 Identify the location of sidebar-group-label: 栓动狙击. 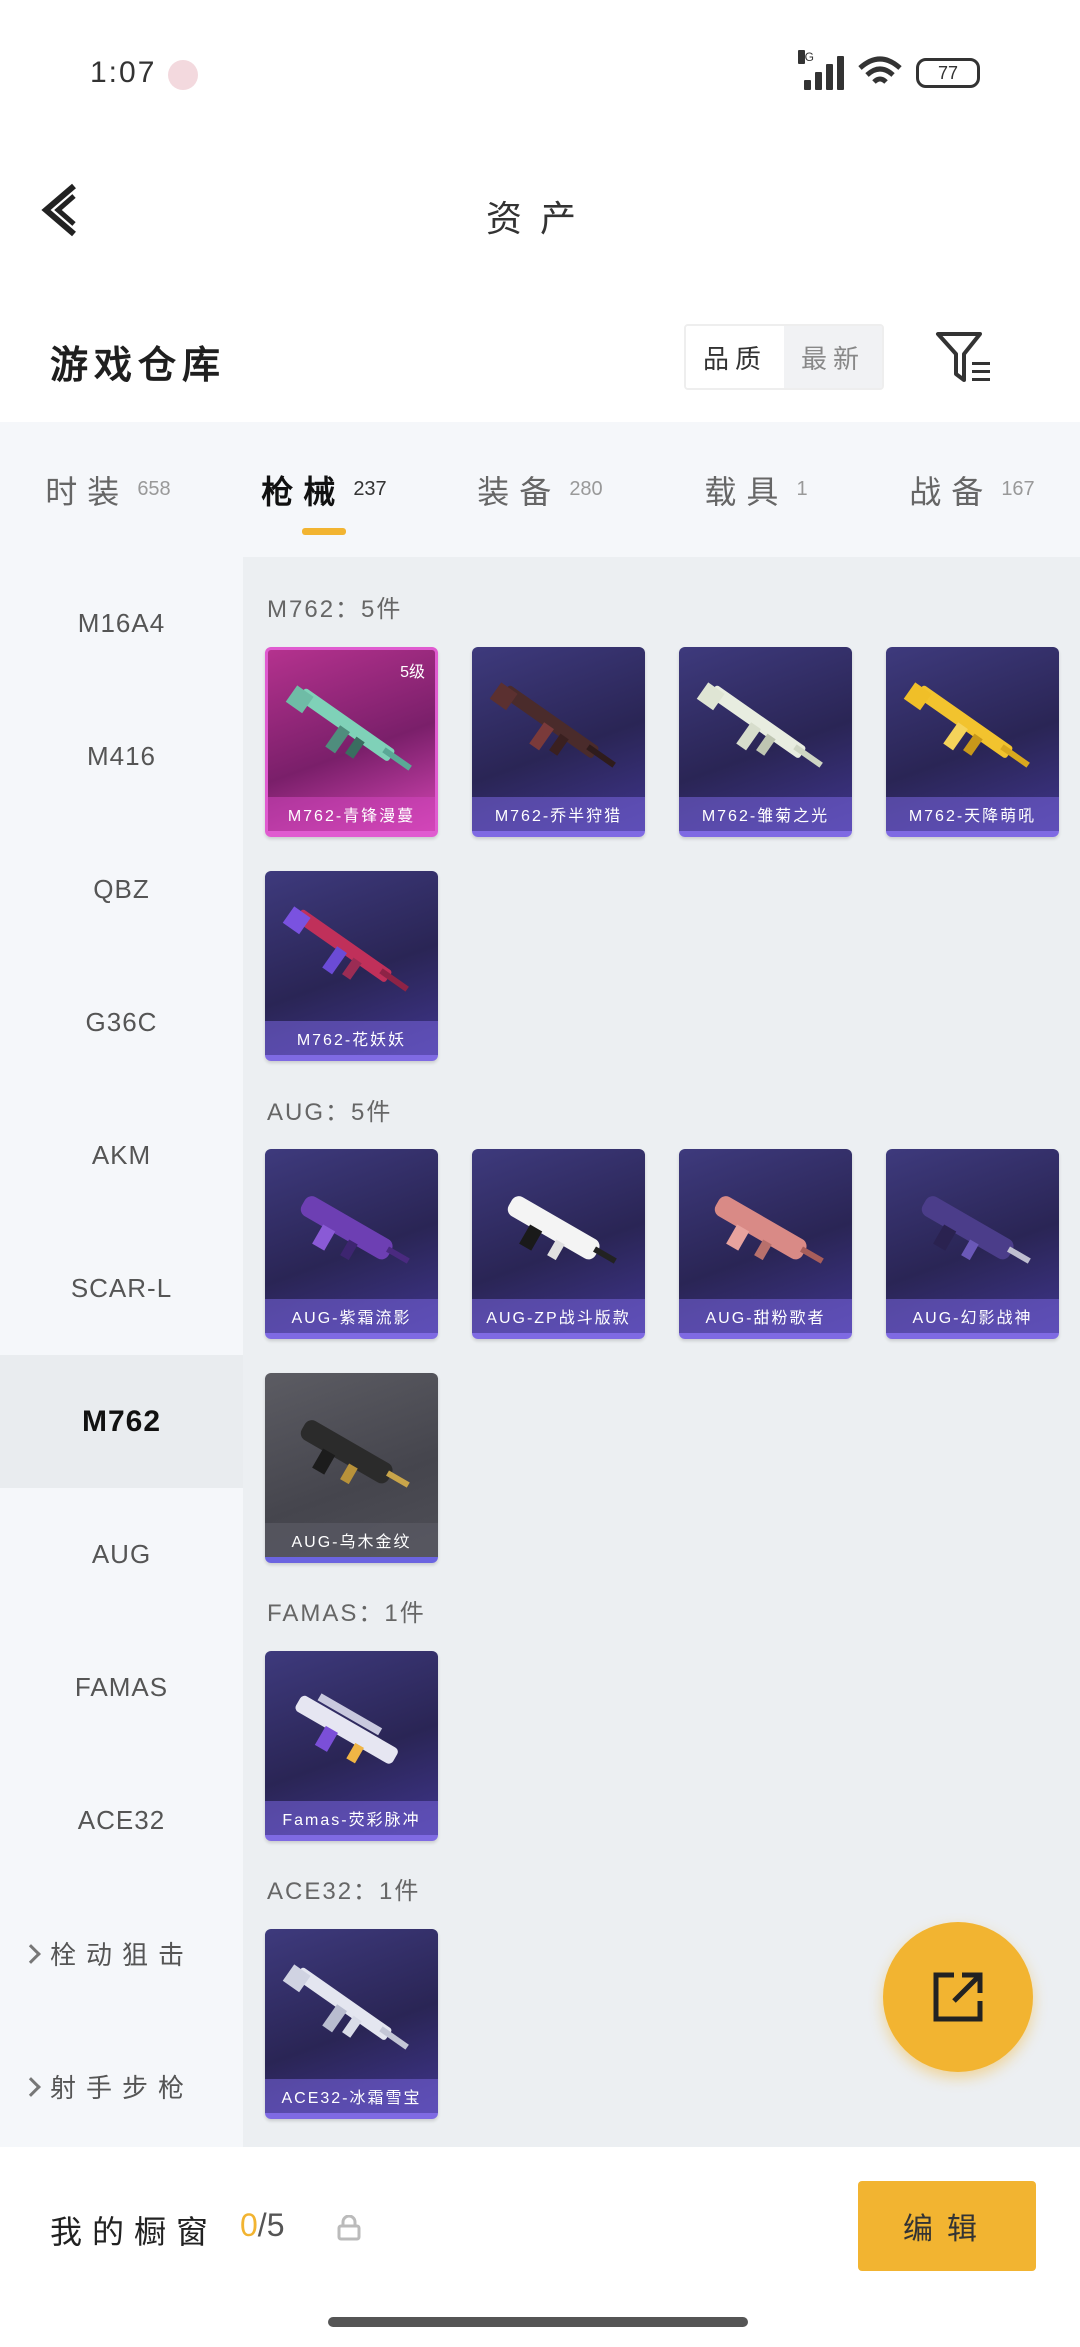
(122, 1955).